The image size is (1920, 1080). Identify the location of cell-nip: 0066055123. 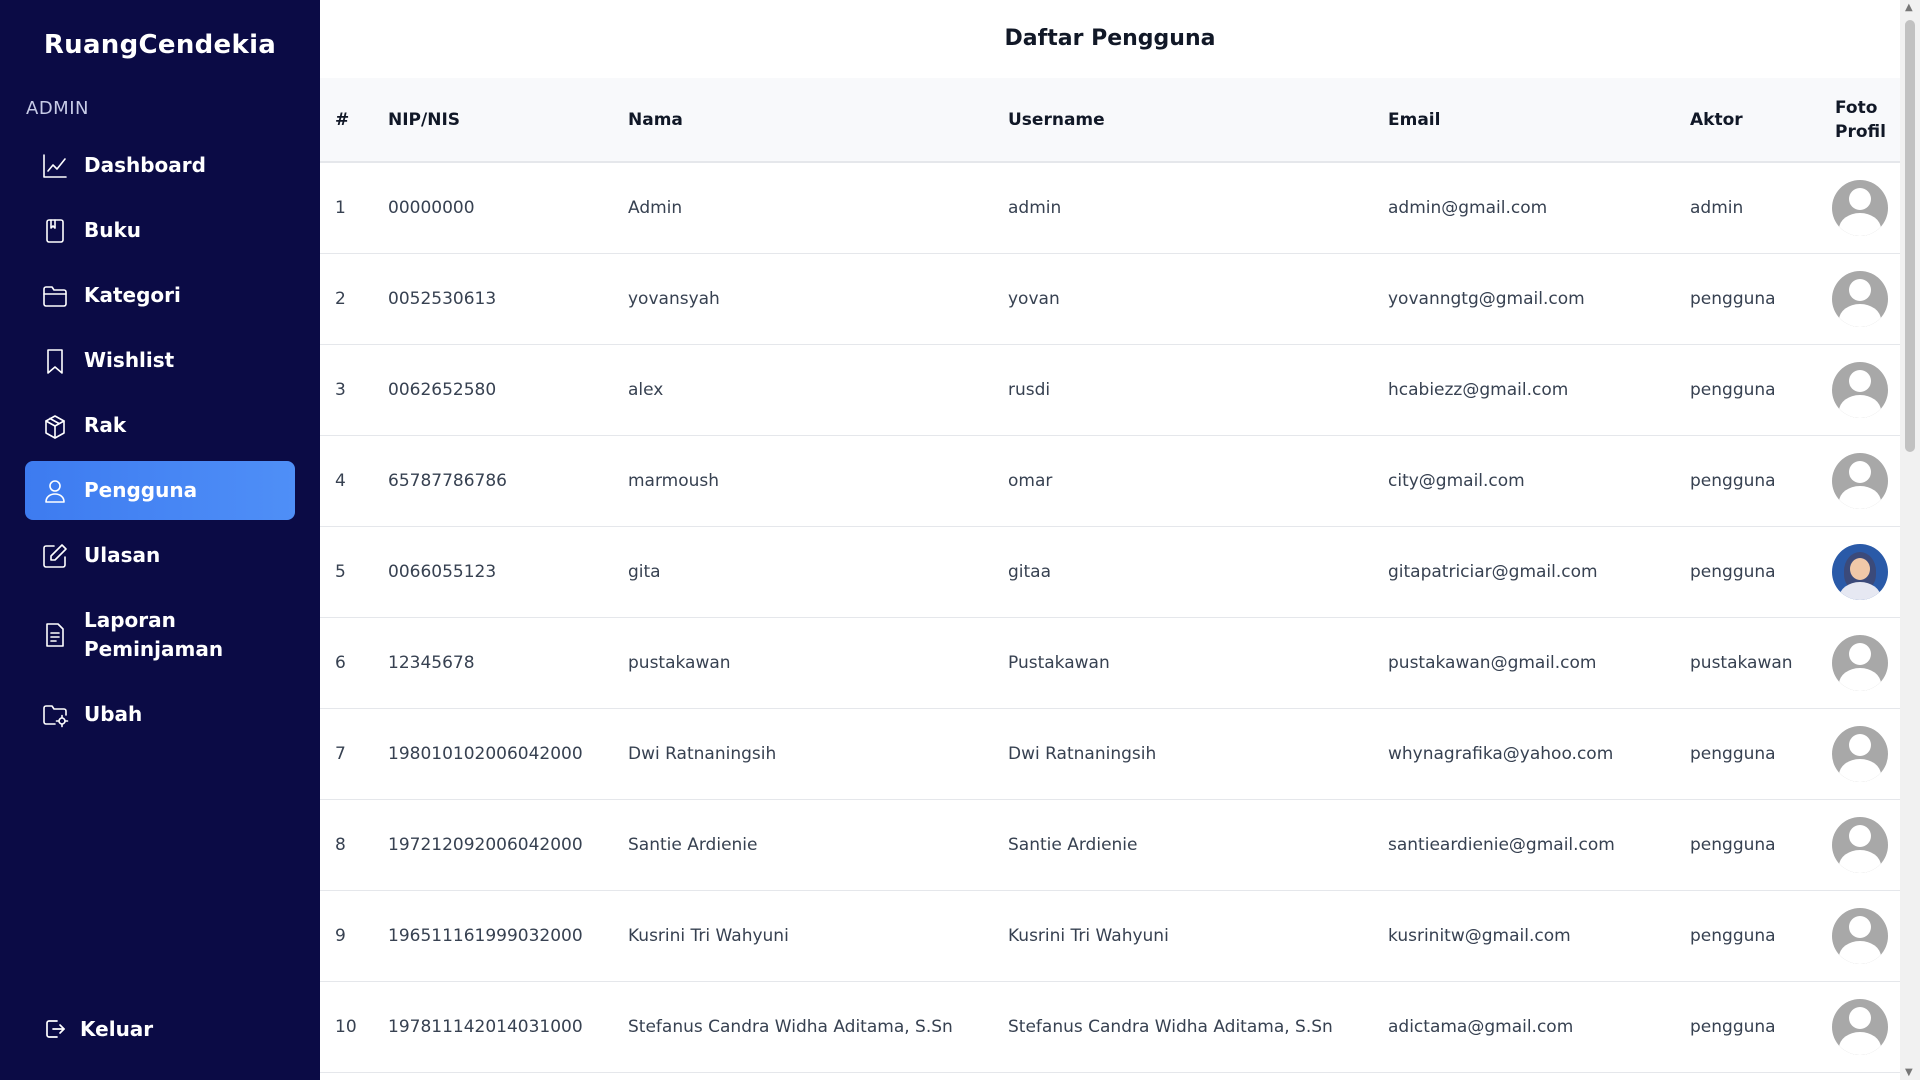
(442, 571).